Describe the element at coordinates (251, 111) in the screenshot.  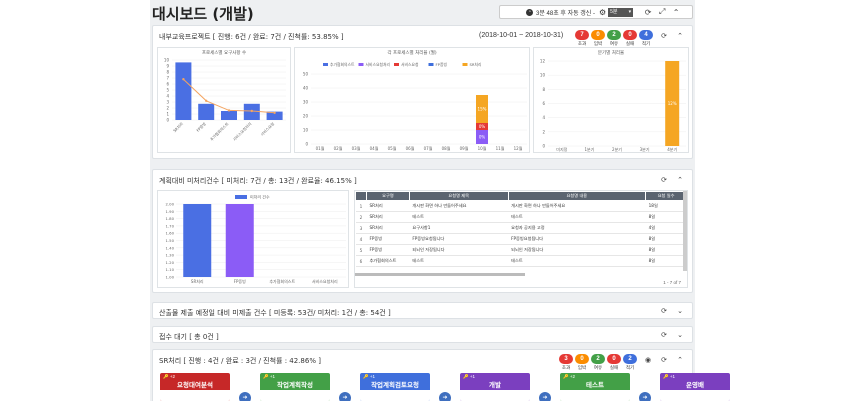
I see `trend-point` at that location.